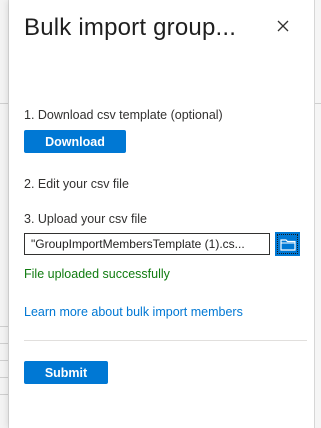 This screenshot has width=321, height=428. I want to click on upload-status-message: File uploaded successfully, so click(97, 274).